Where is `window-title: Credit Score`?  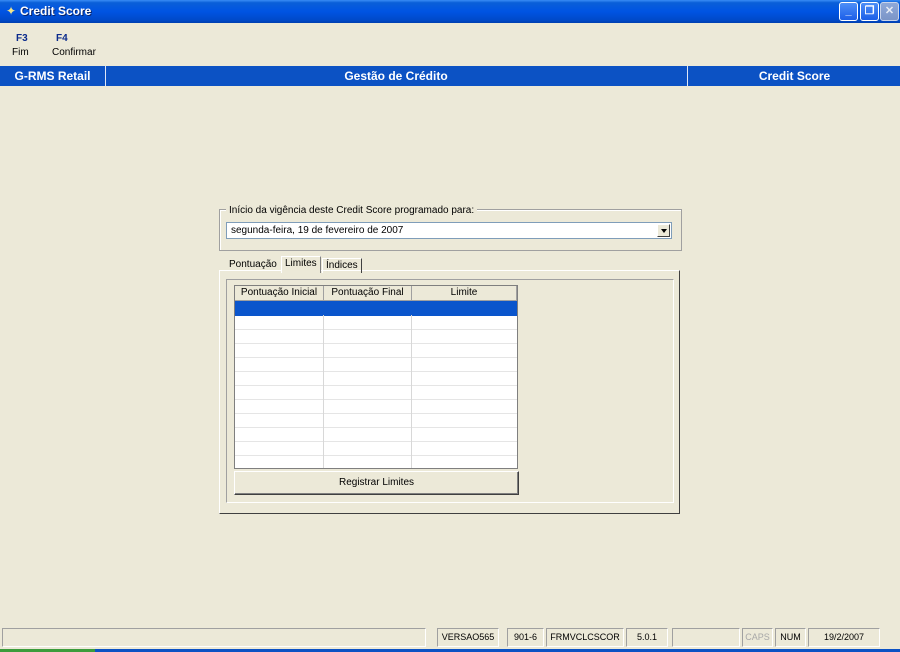
window-title: Credit Score is located at coordinates (56, 11).